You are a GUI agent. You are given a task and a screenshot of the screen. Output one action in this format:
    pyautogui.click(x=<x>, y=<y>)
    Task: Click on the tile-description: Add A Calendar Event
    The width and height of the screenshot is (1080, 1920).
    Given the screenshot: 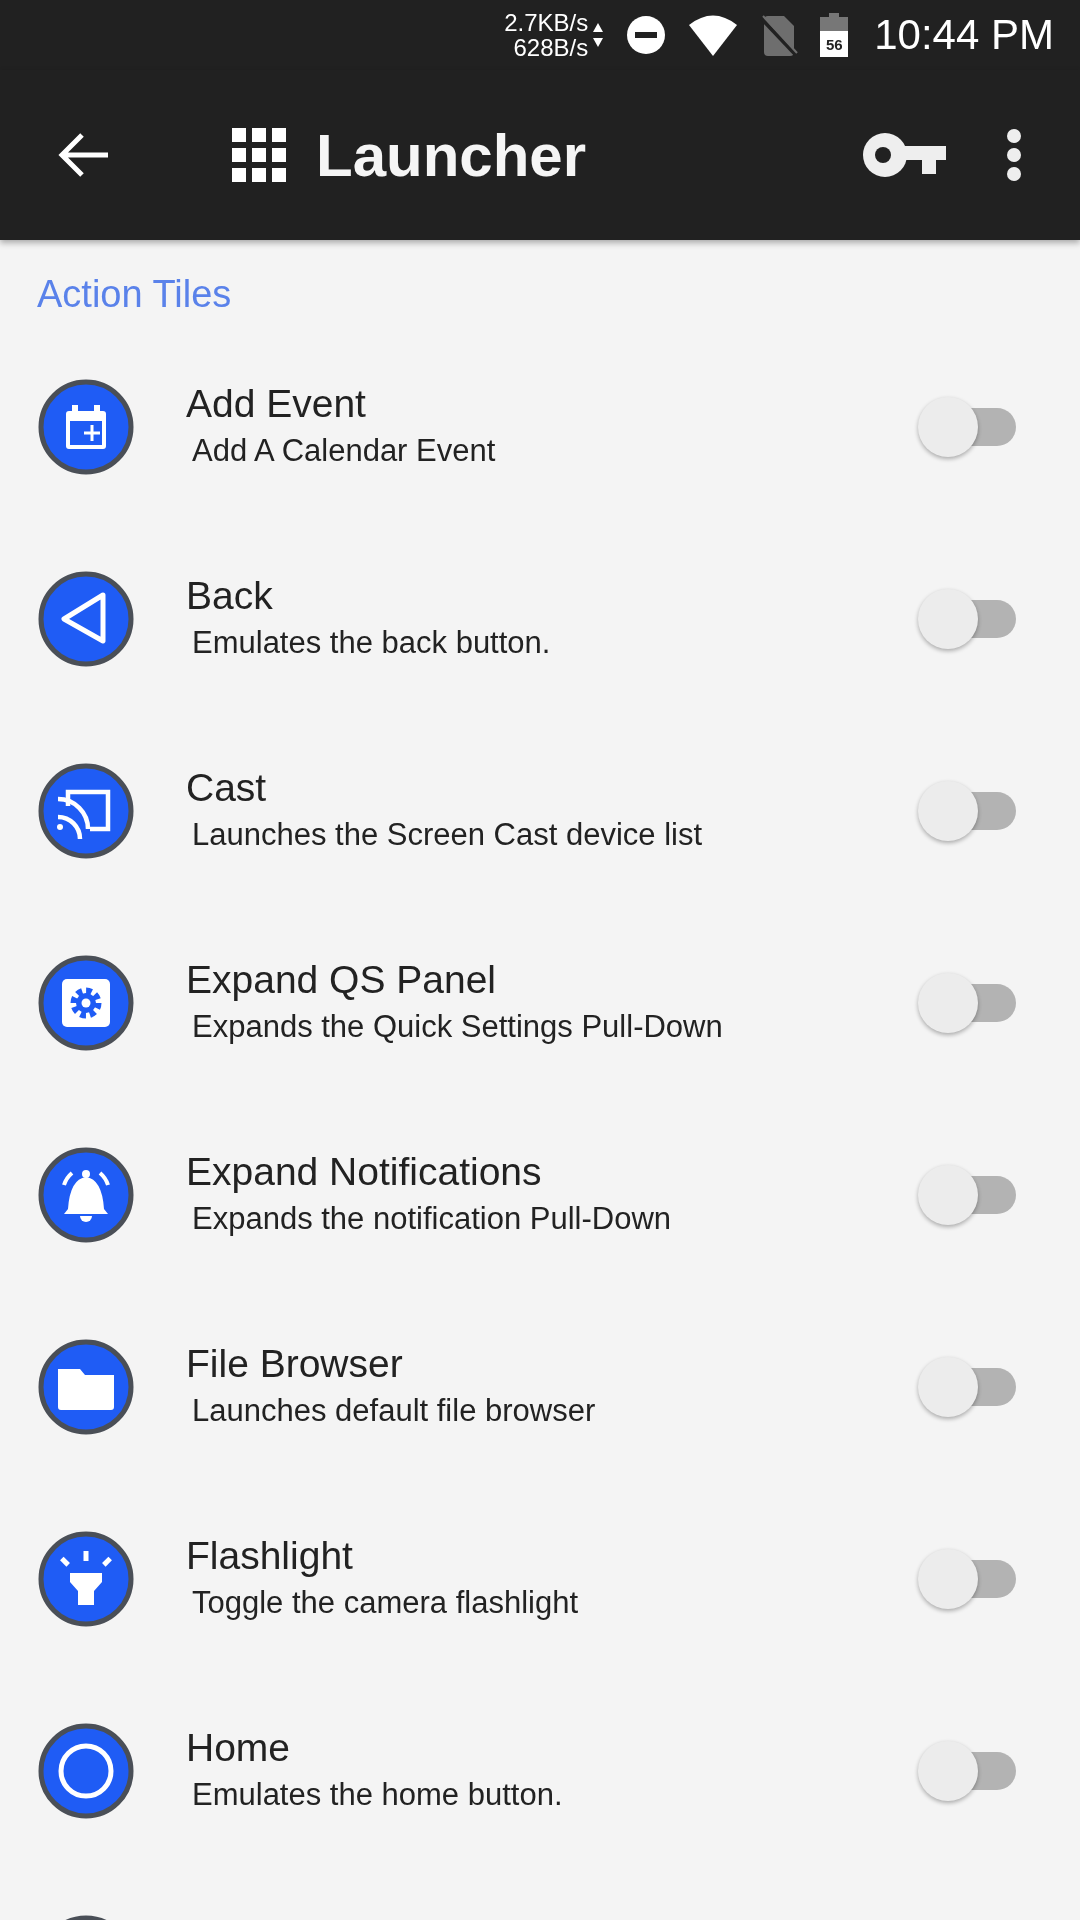 What is the action you would take?
    pyautogui.click(x=344, y=451)
    